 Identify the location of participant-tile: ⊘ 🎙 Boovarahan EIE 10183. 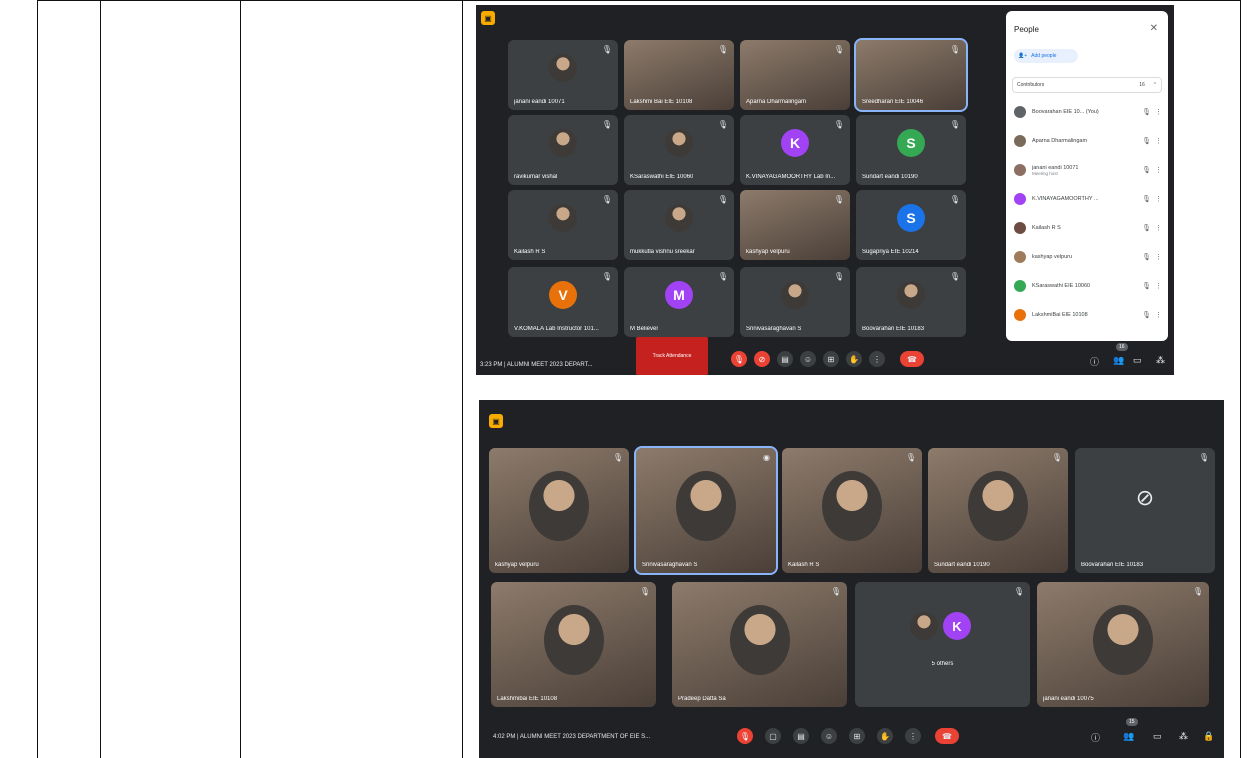
(1145, 510).